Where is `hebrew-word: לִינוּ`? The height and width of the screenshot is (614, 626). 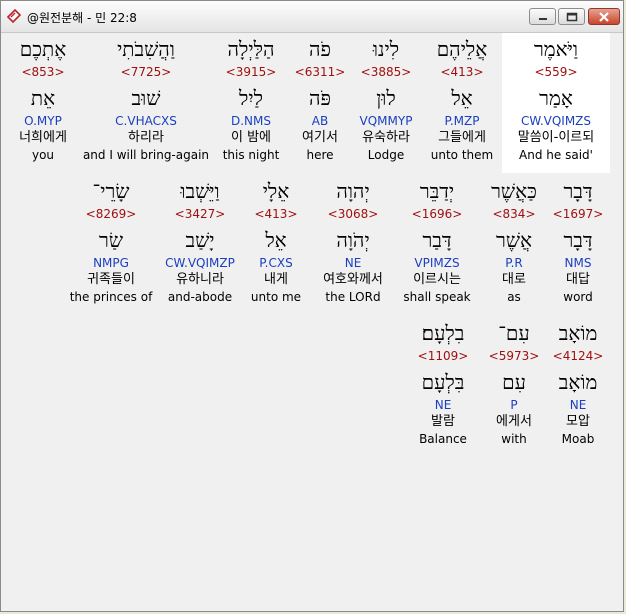
hebrew-word: לִינוּ is located at coordinates (386, 49).